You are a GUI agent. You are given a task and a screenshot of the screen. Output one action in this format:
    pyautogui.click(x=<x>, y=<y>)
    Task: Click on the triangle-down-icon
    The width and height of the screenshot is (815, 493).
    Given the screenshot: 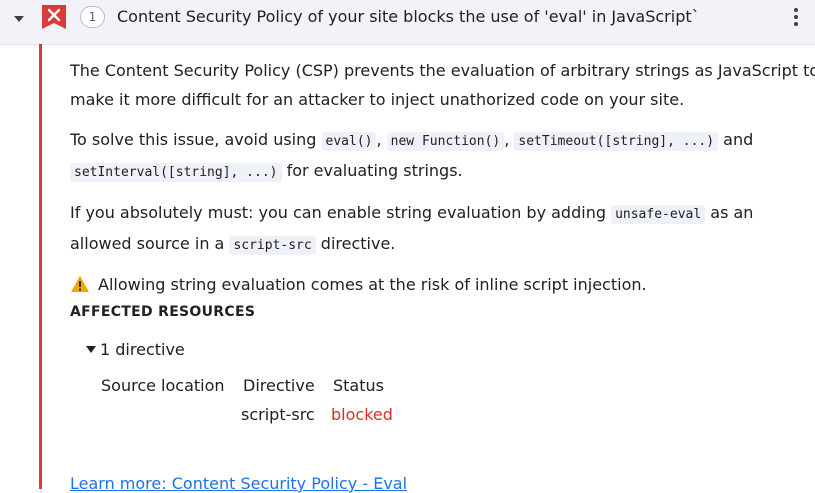 What is the action you would take?
    pyautogui.click(x=91, y=349)
    